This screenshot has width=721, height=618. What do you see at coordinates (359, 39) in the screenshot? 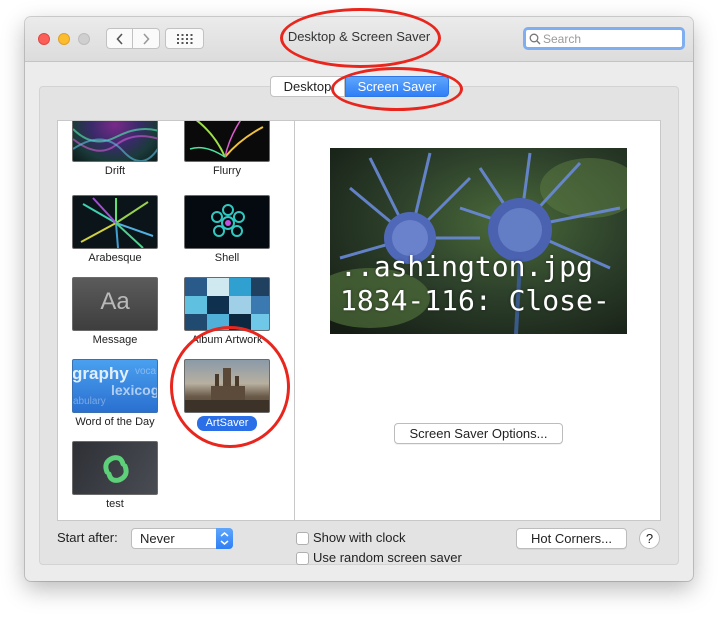
I see `title-bar: Desktop & Screen Saver` at bounding box center [359, 39].